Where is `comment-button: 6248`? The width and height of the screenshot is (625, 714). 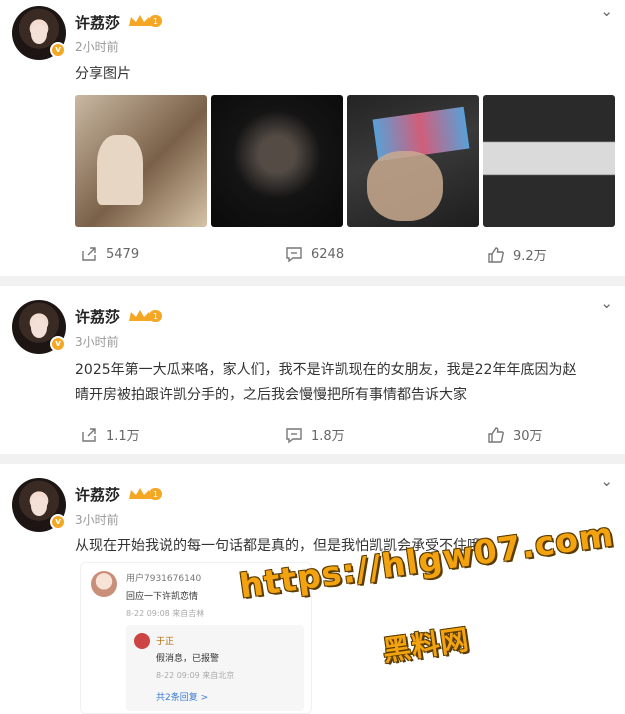
comment-button: 6248 is located at coordinates (314, 254).